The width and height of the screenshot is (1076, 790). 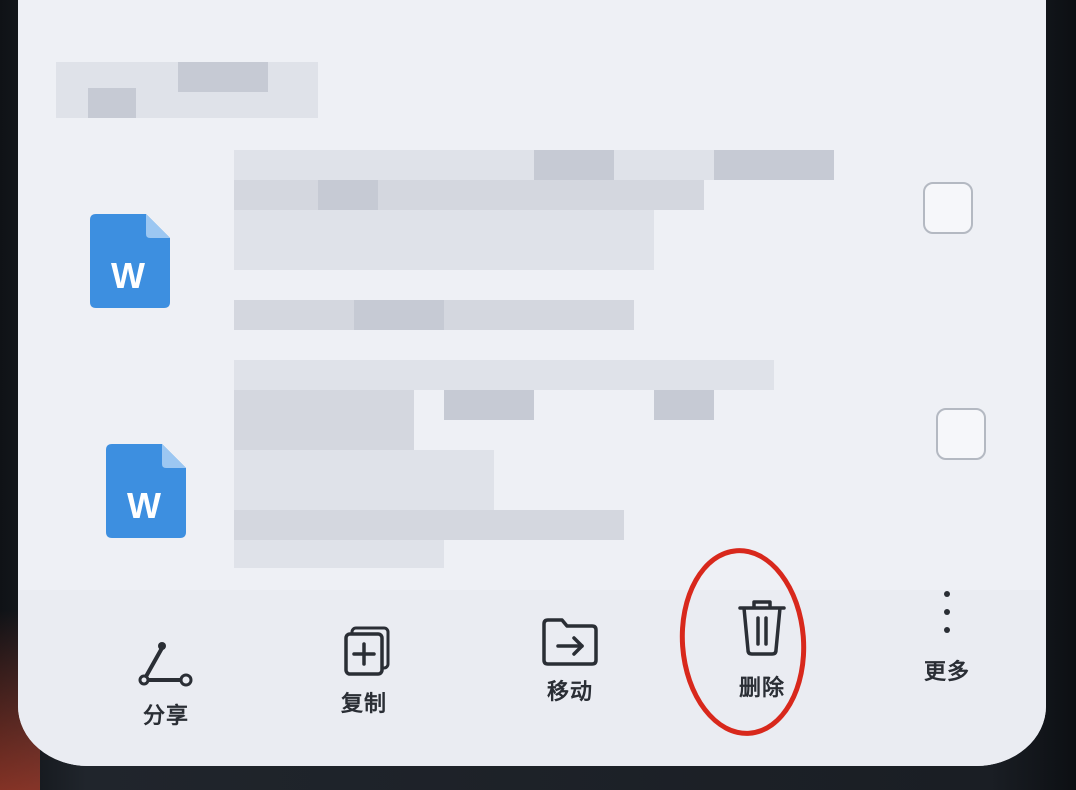 What do you see at coordinates (946, 672) in the screenshot?
I see `more-label: 更多` at bounding box center [946, 672].